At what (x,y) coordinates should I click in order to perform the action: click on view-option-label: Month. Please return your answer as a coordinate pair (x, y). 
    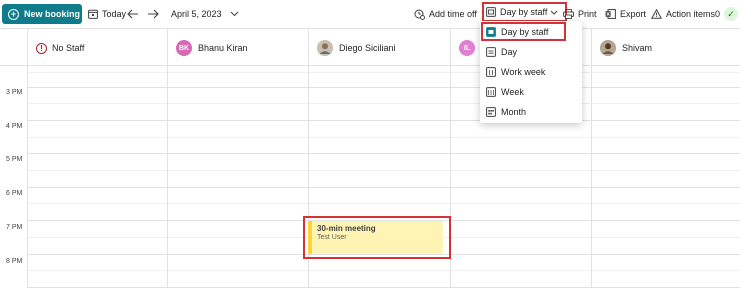
    Looking at the image, I should click on (514, 112).